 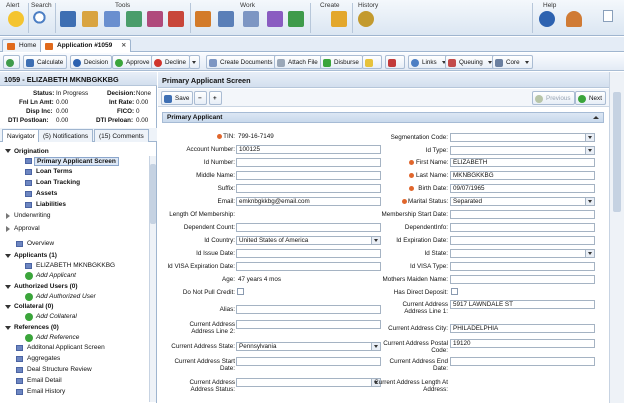 What do you see at coordinates (45, 62) in the screenshot?
I see `calculate-button: Calculate` at bounding box center [45, 62].